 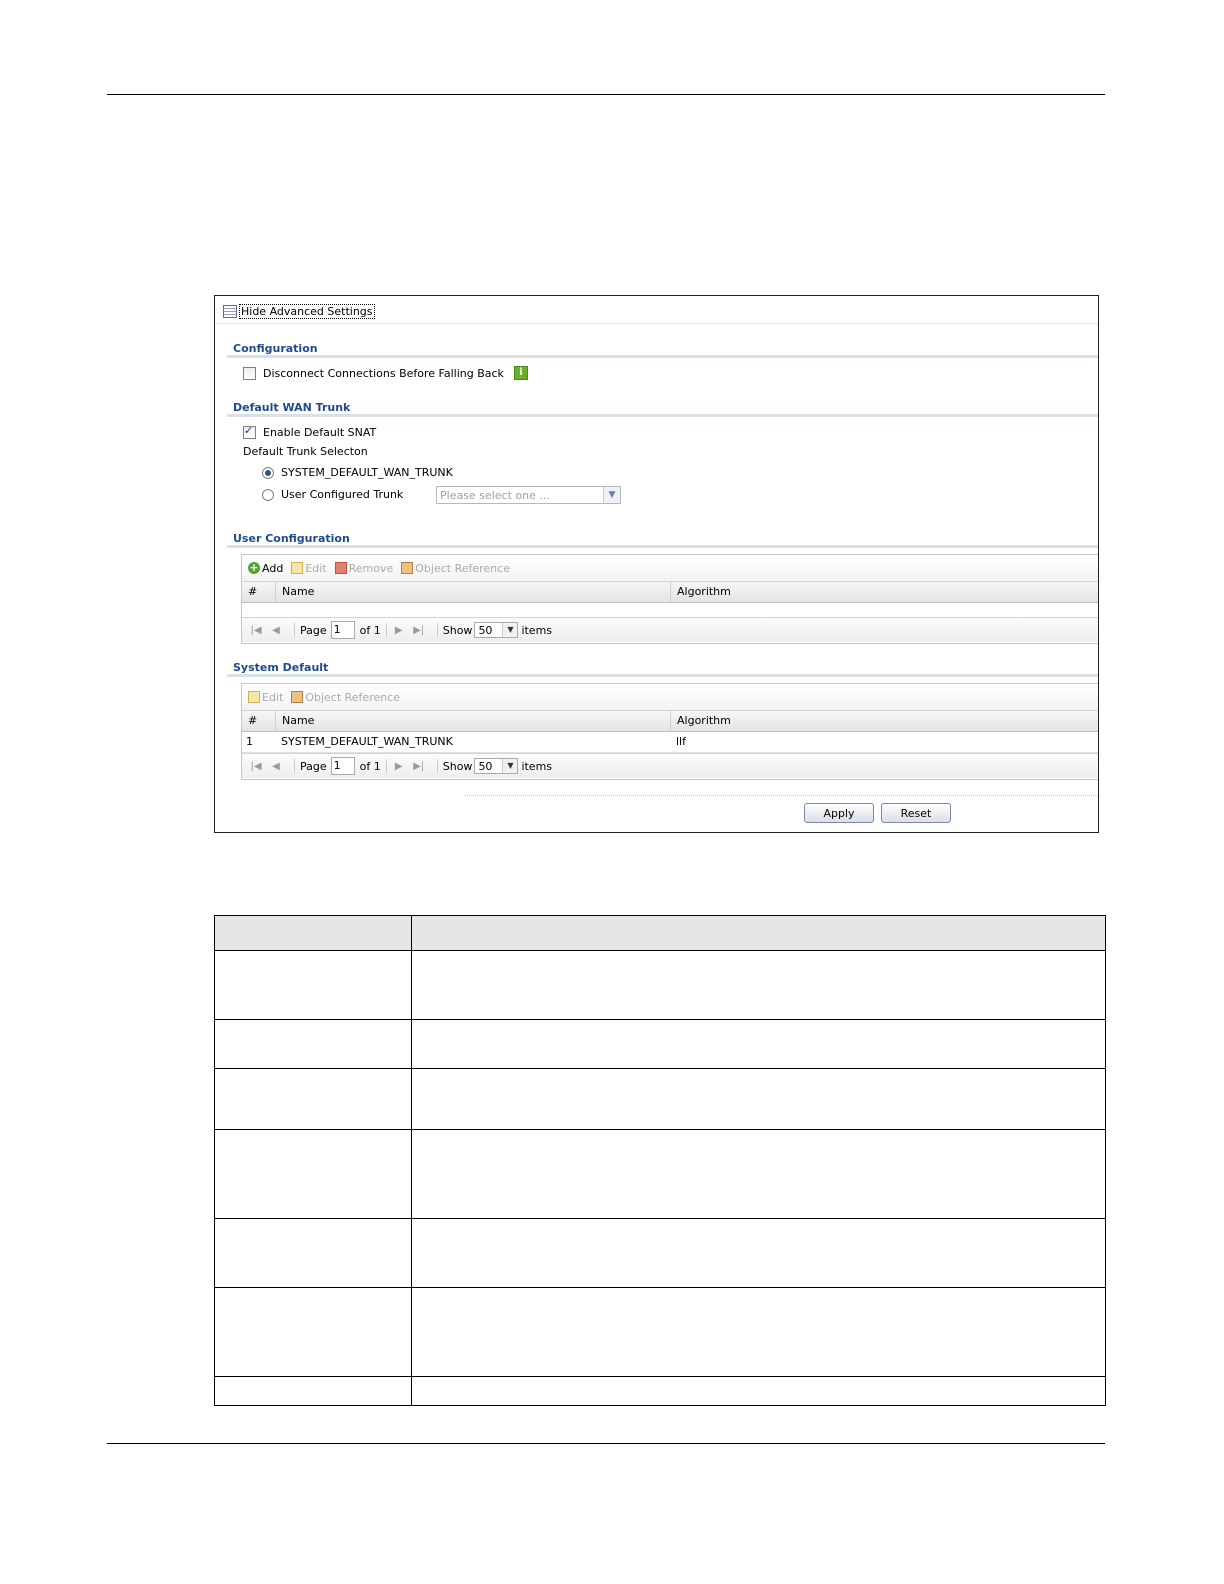 I want to click on object-reference-label: Object Reference, so click(x=353, y=697).